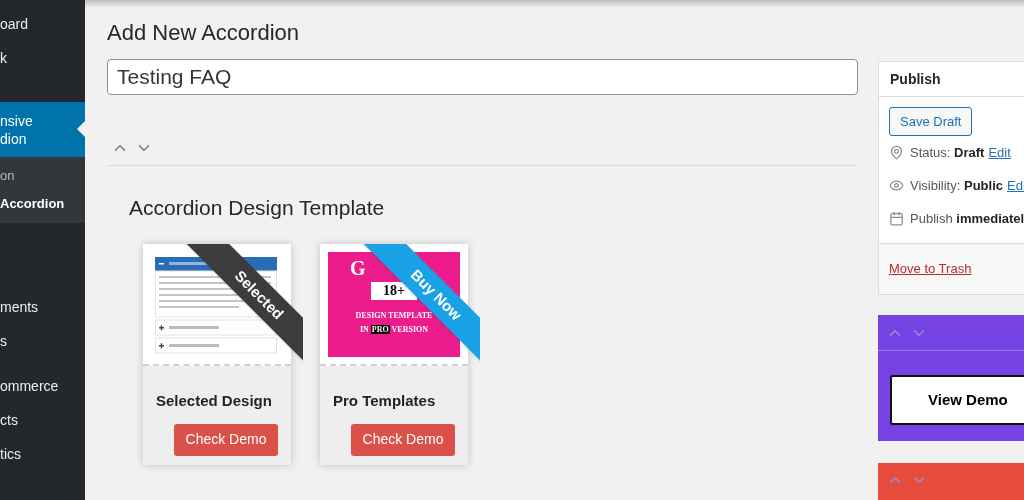 The width and height of the screenshot is (1024, 500). I want to click on submenu-item: Accordion, so click(42, 204).